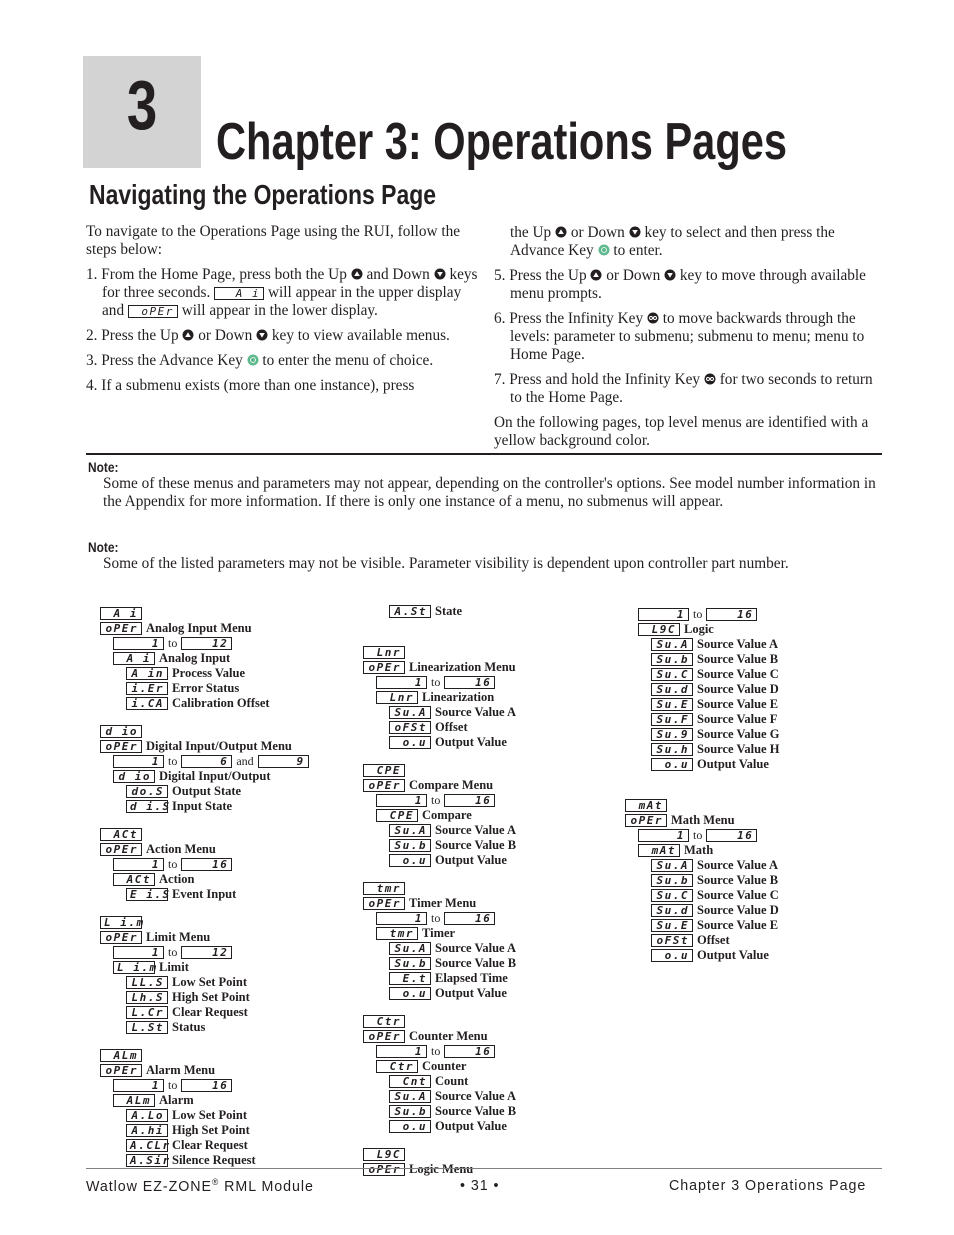 The image size is (954, 1235). I want to click on step-number: 1., so click(94, 274).